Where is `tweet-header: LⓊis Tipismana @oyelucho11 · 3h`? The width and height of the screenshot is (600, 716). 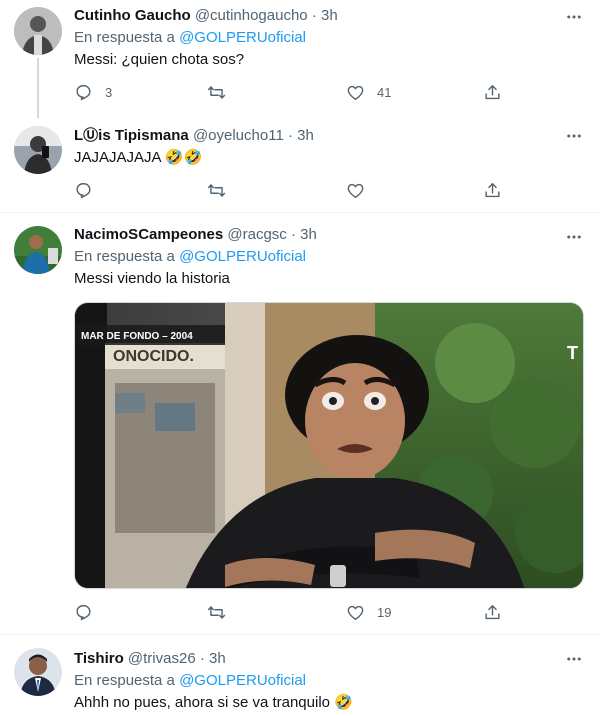 tweet-header: LⓊis Tipismana @oyelucho11 · 3h is located at coordinates (330, 136).